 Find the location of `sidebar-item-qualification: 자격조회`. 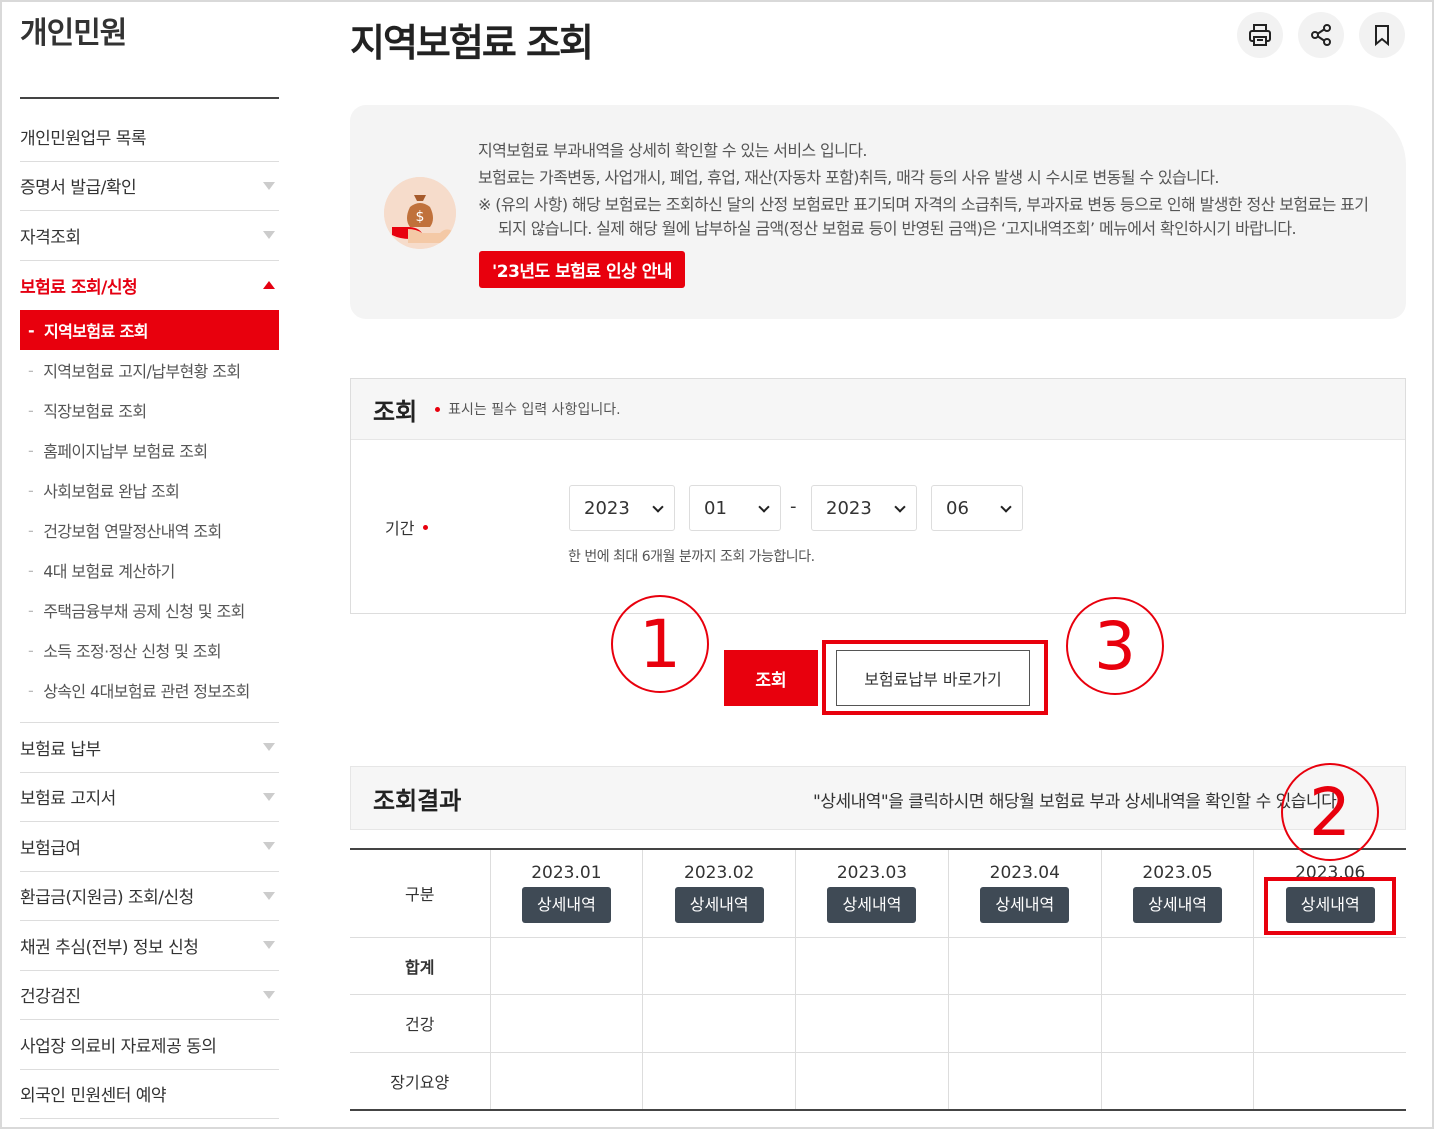

sidebar-item-qualification: 자격조회 is located at coordinates (149, 236).